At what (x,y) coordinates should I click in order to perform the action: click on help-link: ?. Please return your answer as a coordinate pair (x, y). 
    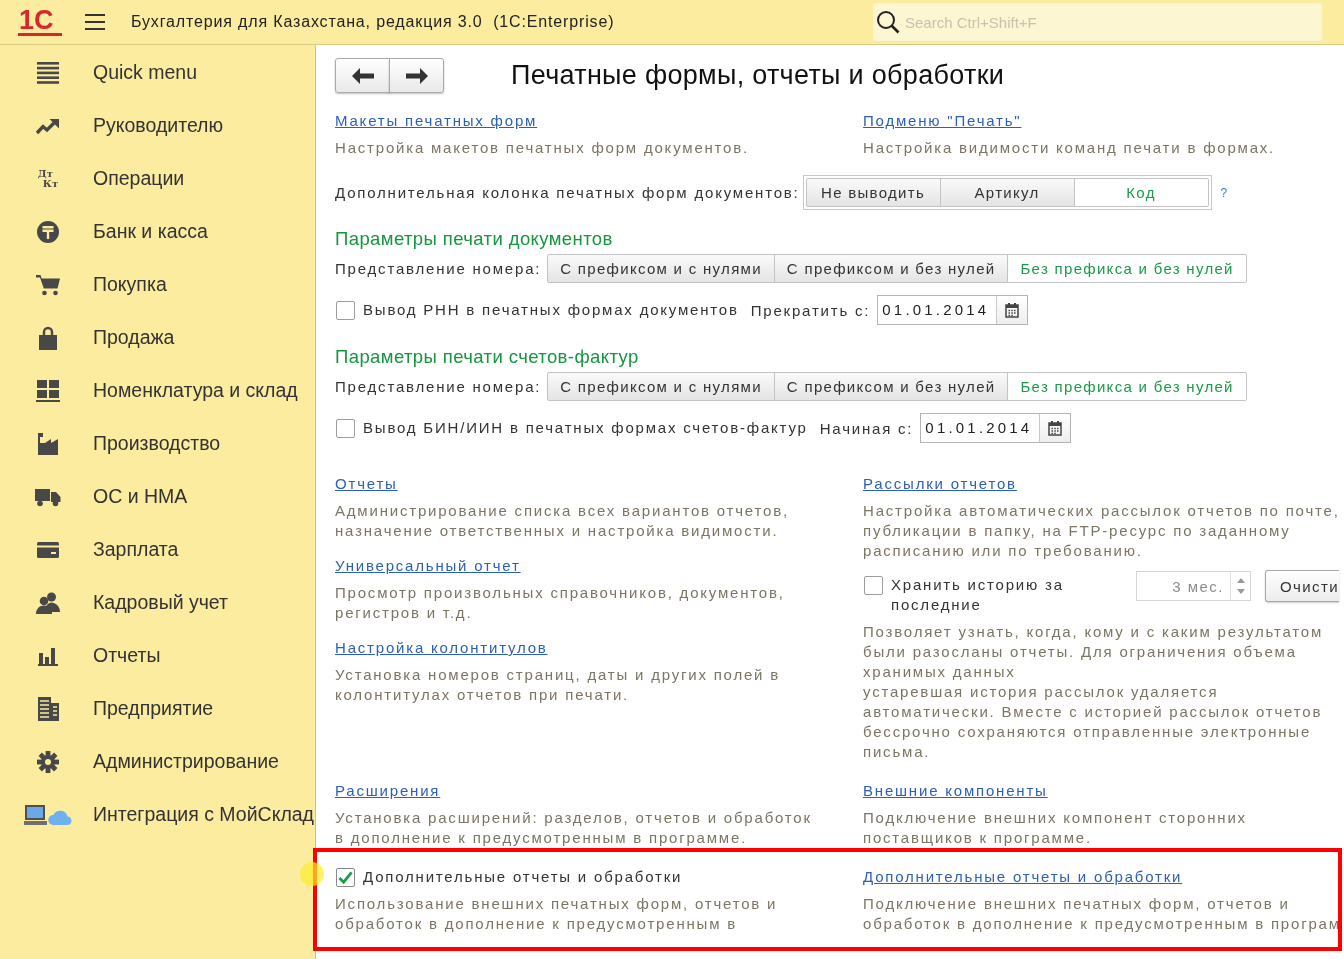
    Looking at the image, I should click on (1224, 192).